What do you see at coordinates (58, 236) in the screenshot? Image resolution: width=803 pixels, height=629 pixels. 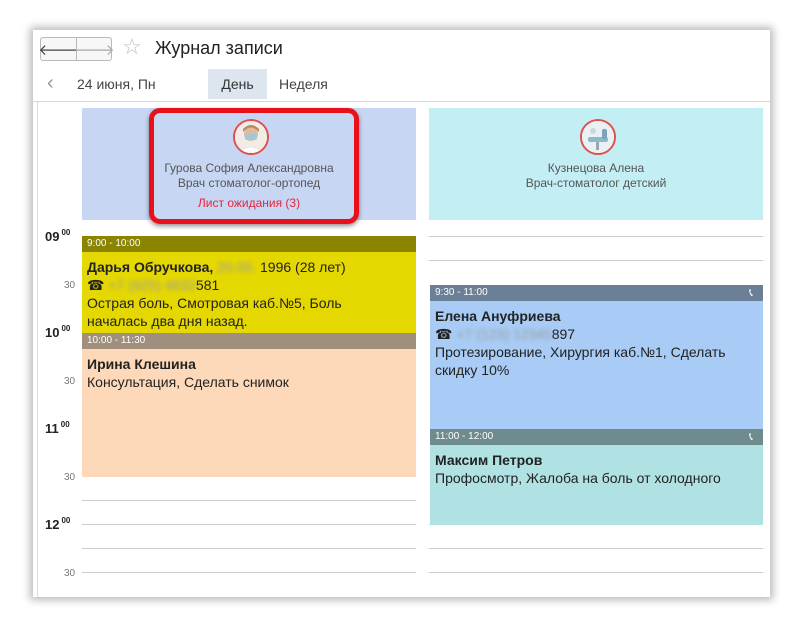 I see `hour-label-9: 09 00` at bounding box center [58, 236].